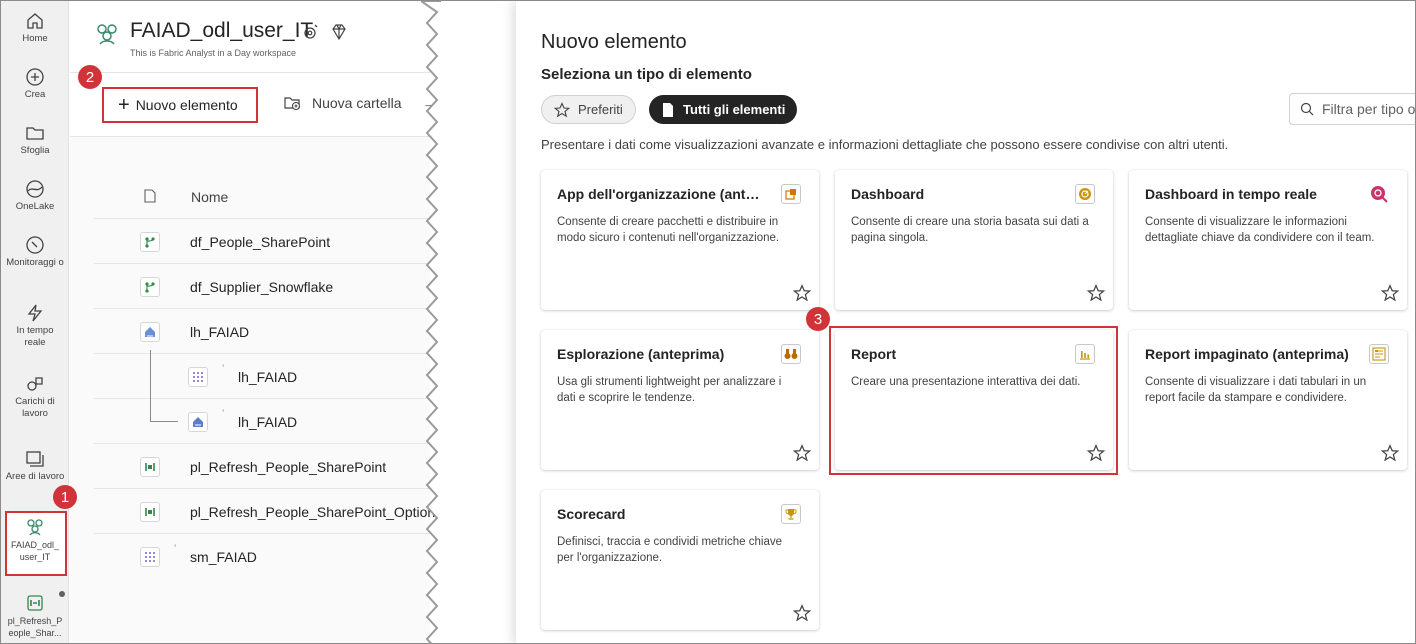 This screenshot has height=644, width=1416. Describe the element at coordinates (209, 197) in the screenshot. I see `list-header-name: Nome` at that location.